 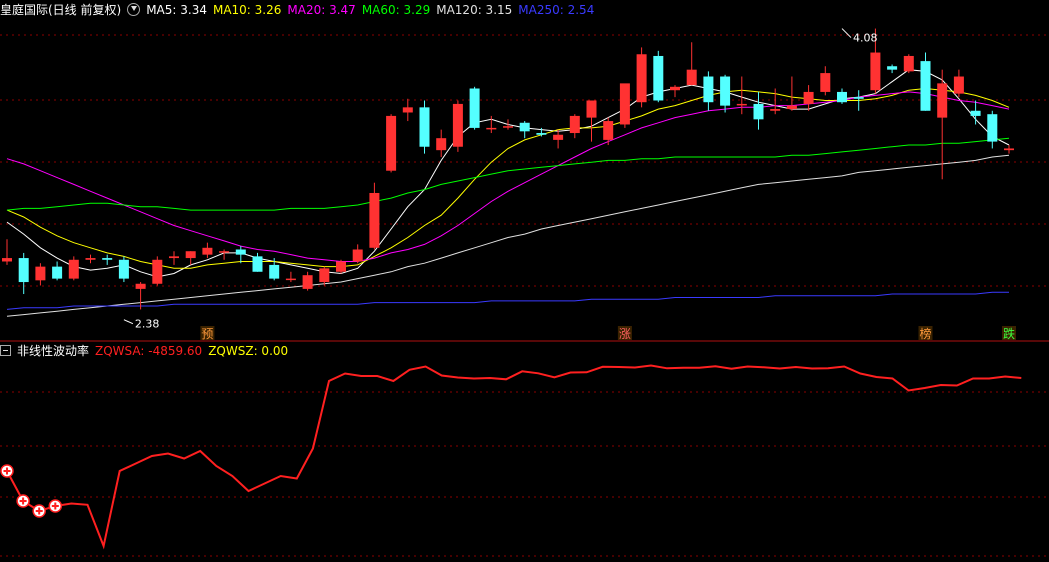 I want to click on ma-legend-item: MA5: 3.34, so click(x=176, y=10).